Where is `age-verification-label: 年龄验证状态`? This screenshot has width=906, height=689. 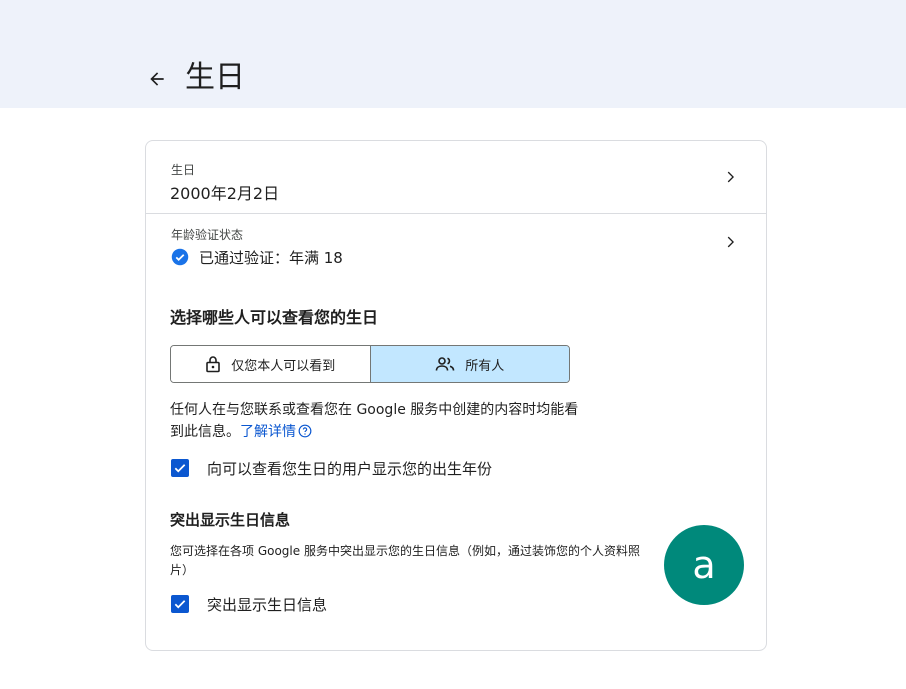 age-verification-label: 年龄验证状态 is located at coordinates (207, 235).